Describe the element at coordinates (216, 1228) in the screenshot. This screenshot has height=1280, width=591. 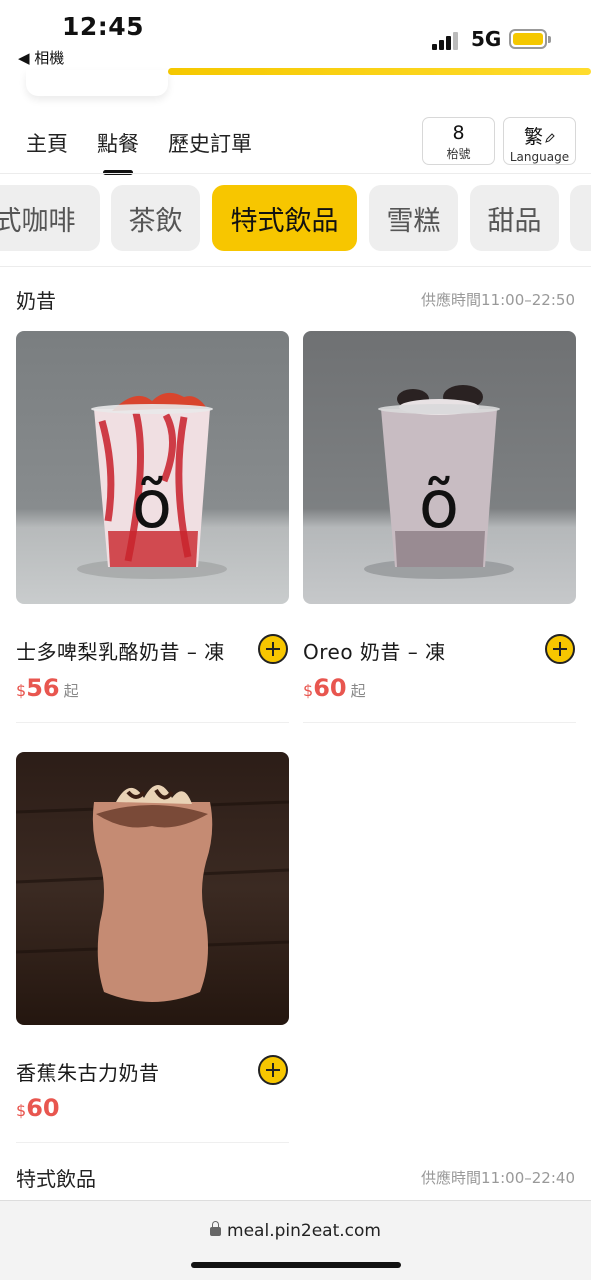
I see `lock-icon` at that location.